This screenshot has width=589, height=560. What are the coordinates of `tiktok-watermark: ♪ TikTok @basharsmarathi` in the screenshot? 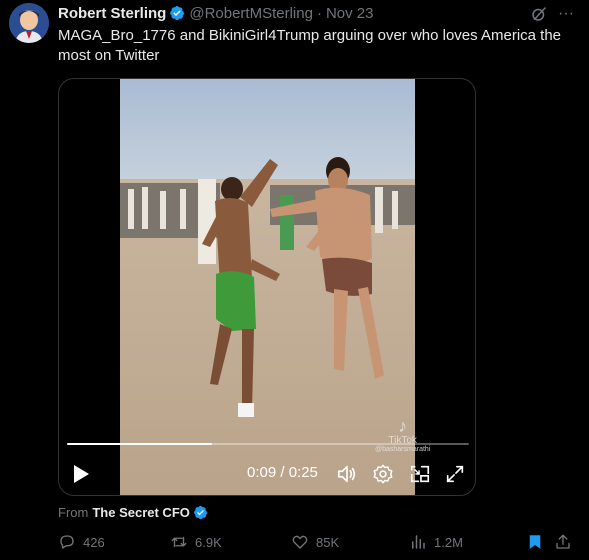 It's located at (402, 435).